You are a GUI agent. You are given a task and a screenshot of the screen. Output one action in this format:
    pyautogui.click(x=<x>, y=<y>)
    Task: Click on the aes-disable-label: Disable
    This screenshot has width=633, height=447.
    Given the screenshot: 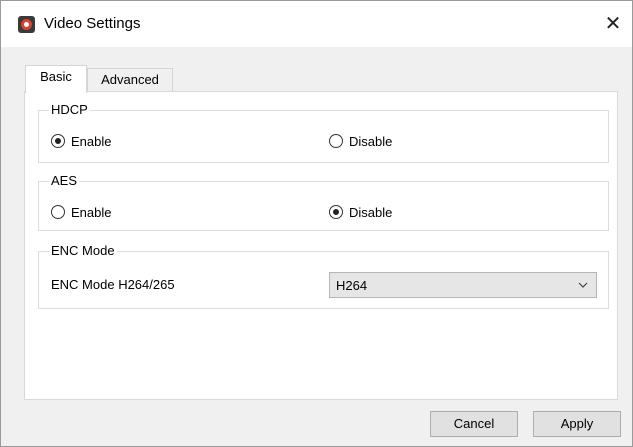 What is the action you would take?
    pyautogui.click(x=371, y=212)
    